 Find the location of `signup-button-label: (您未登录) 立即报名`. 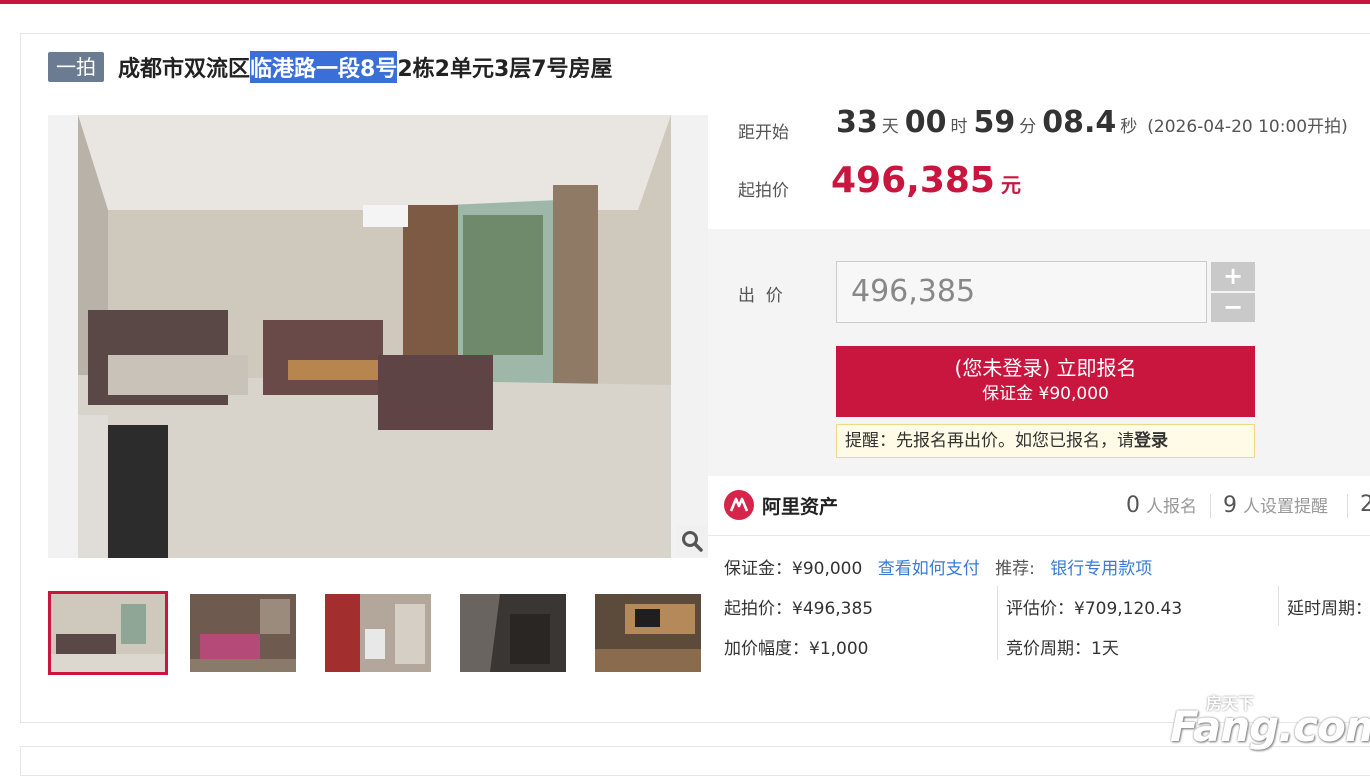

signup-button-label: (您未登录) 立即报名 is located at coordinates (1045, 368).